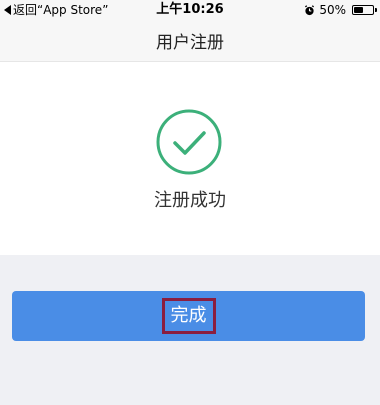 This screenshot has height=405, width=380. Describe the element at coordinates (310, 9) in the screenshot. I see `alarm-icon` at that location.